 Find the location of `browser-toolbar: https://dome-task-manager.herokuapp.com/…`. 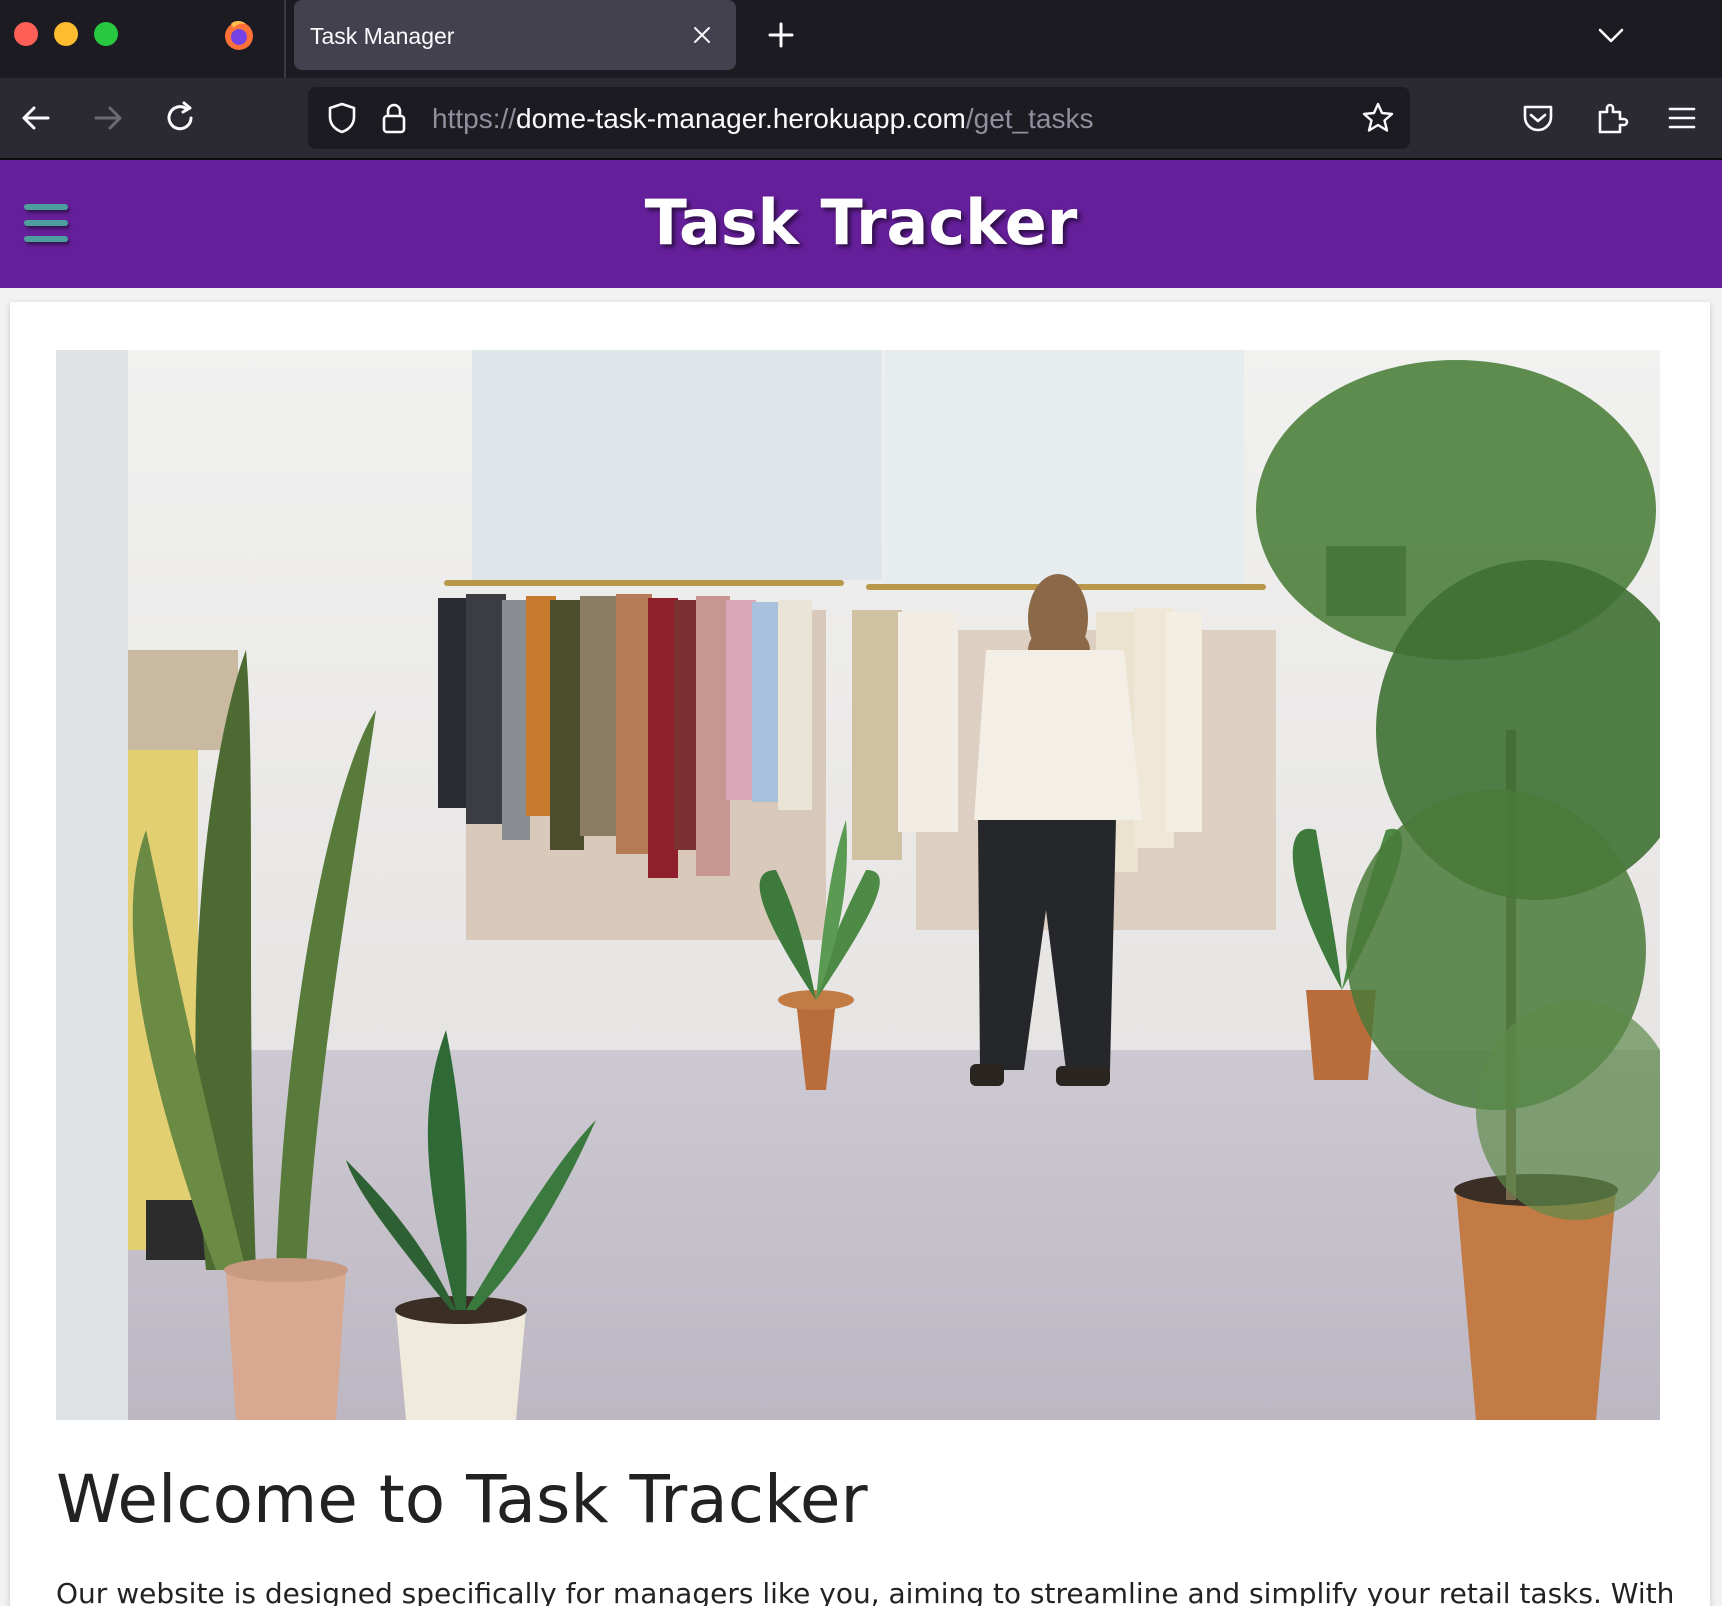

browser-toolbar: https://dome-task-manager.herokuapp.com/… is located at coordinates (861, 119).